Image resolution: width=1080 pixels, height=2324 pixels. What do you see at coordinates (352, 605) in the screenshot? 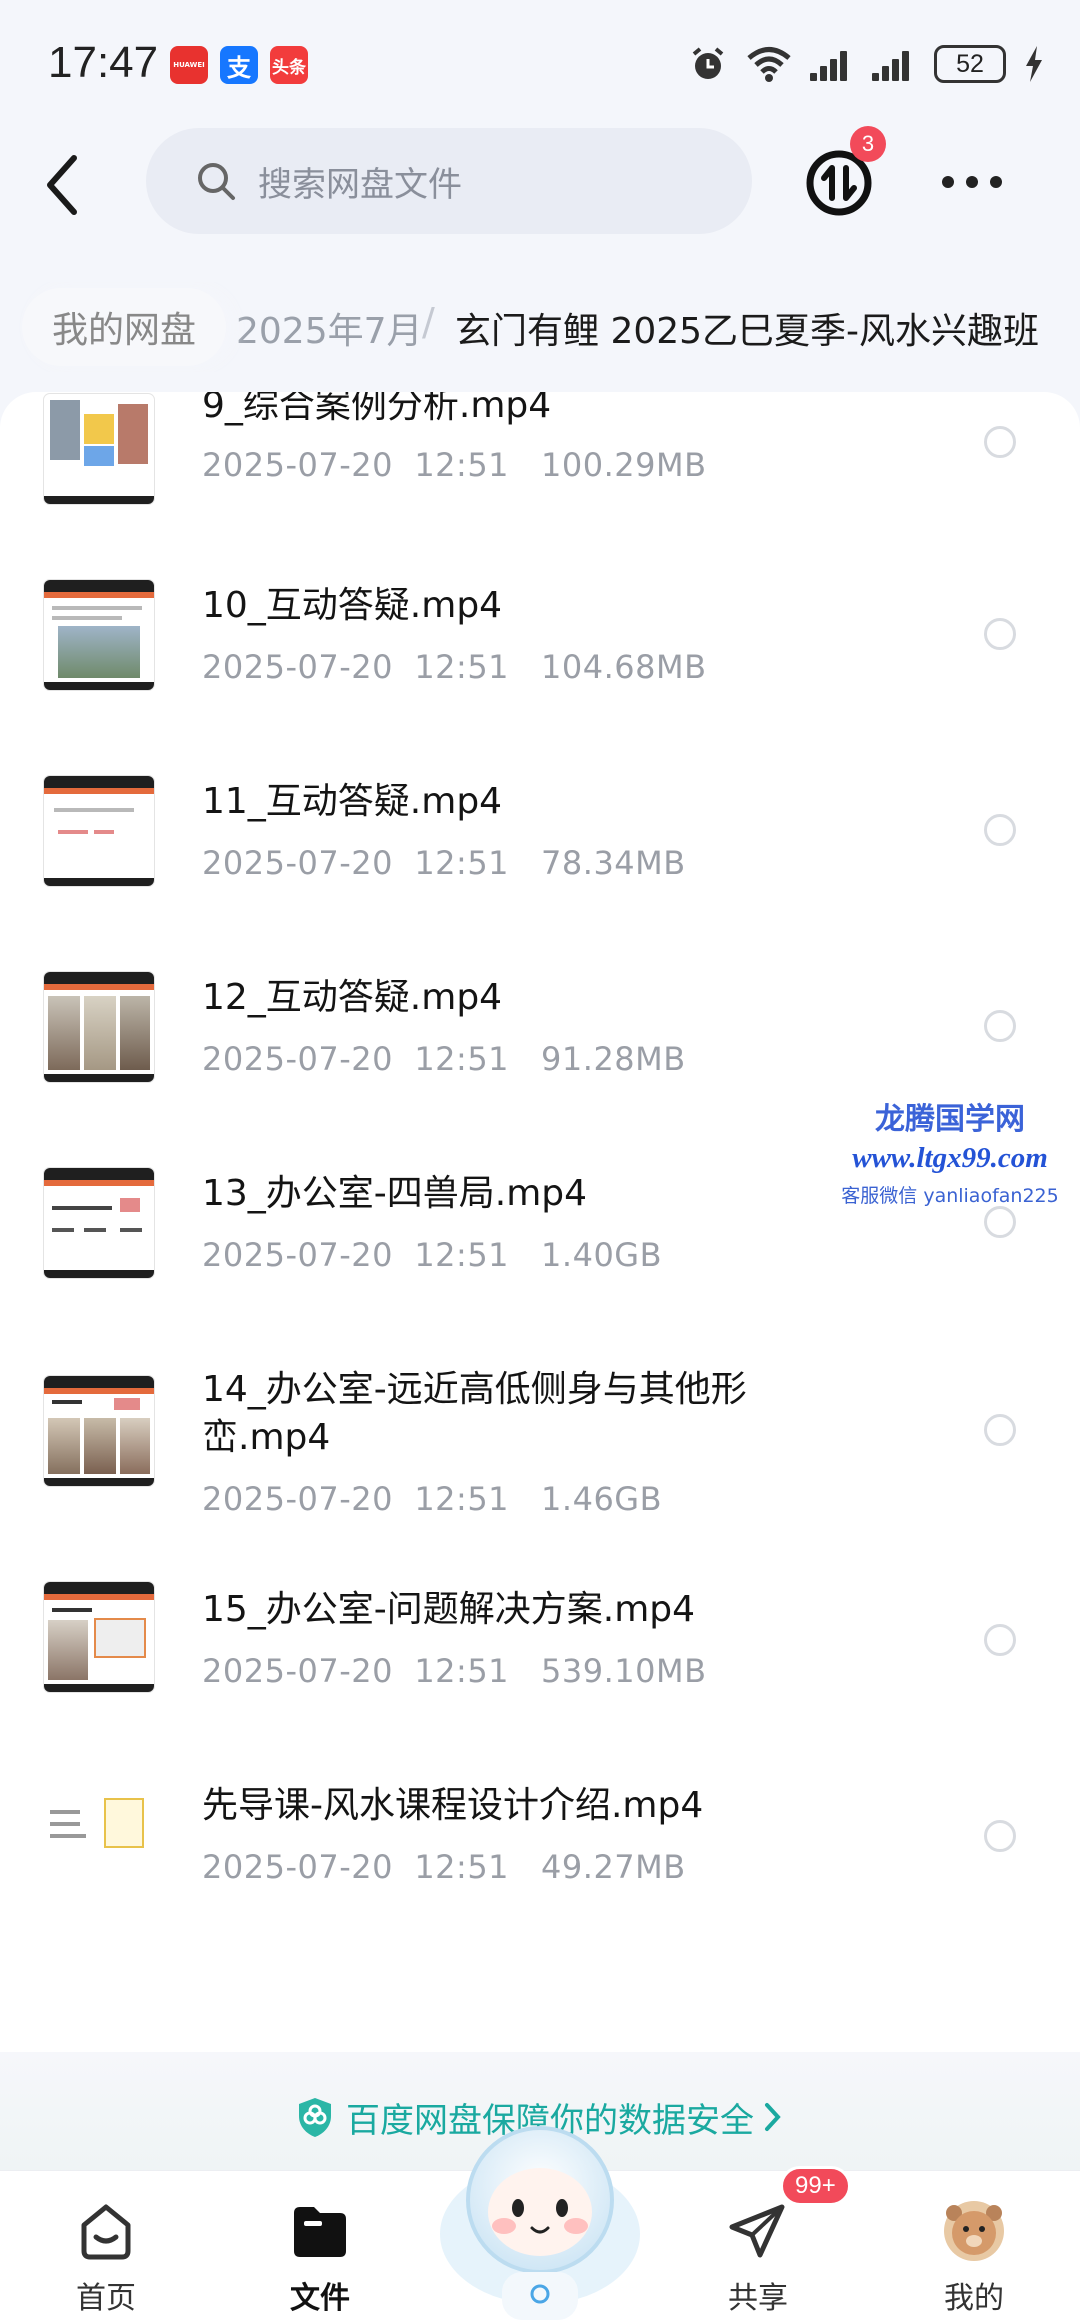
I see `file-name: 10_互动答疑.mp4` at bounding box center [352, 605].